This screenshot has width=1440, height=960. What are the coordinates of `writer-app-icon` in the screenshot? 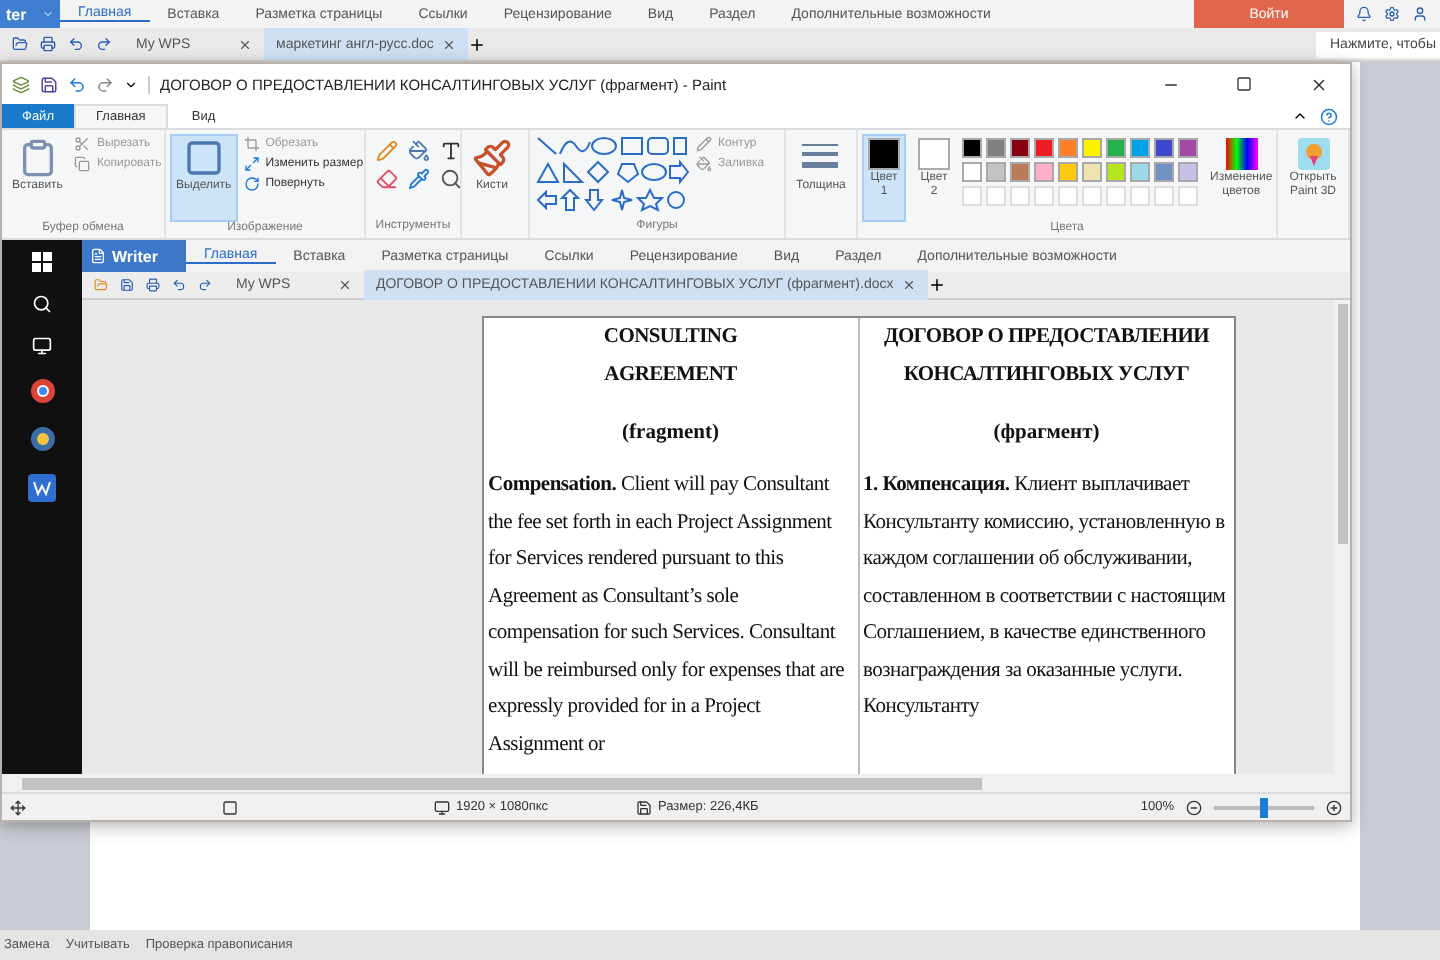 It's located at (42, 488).